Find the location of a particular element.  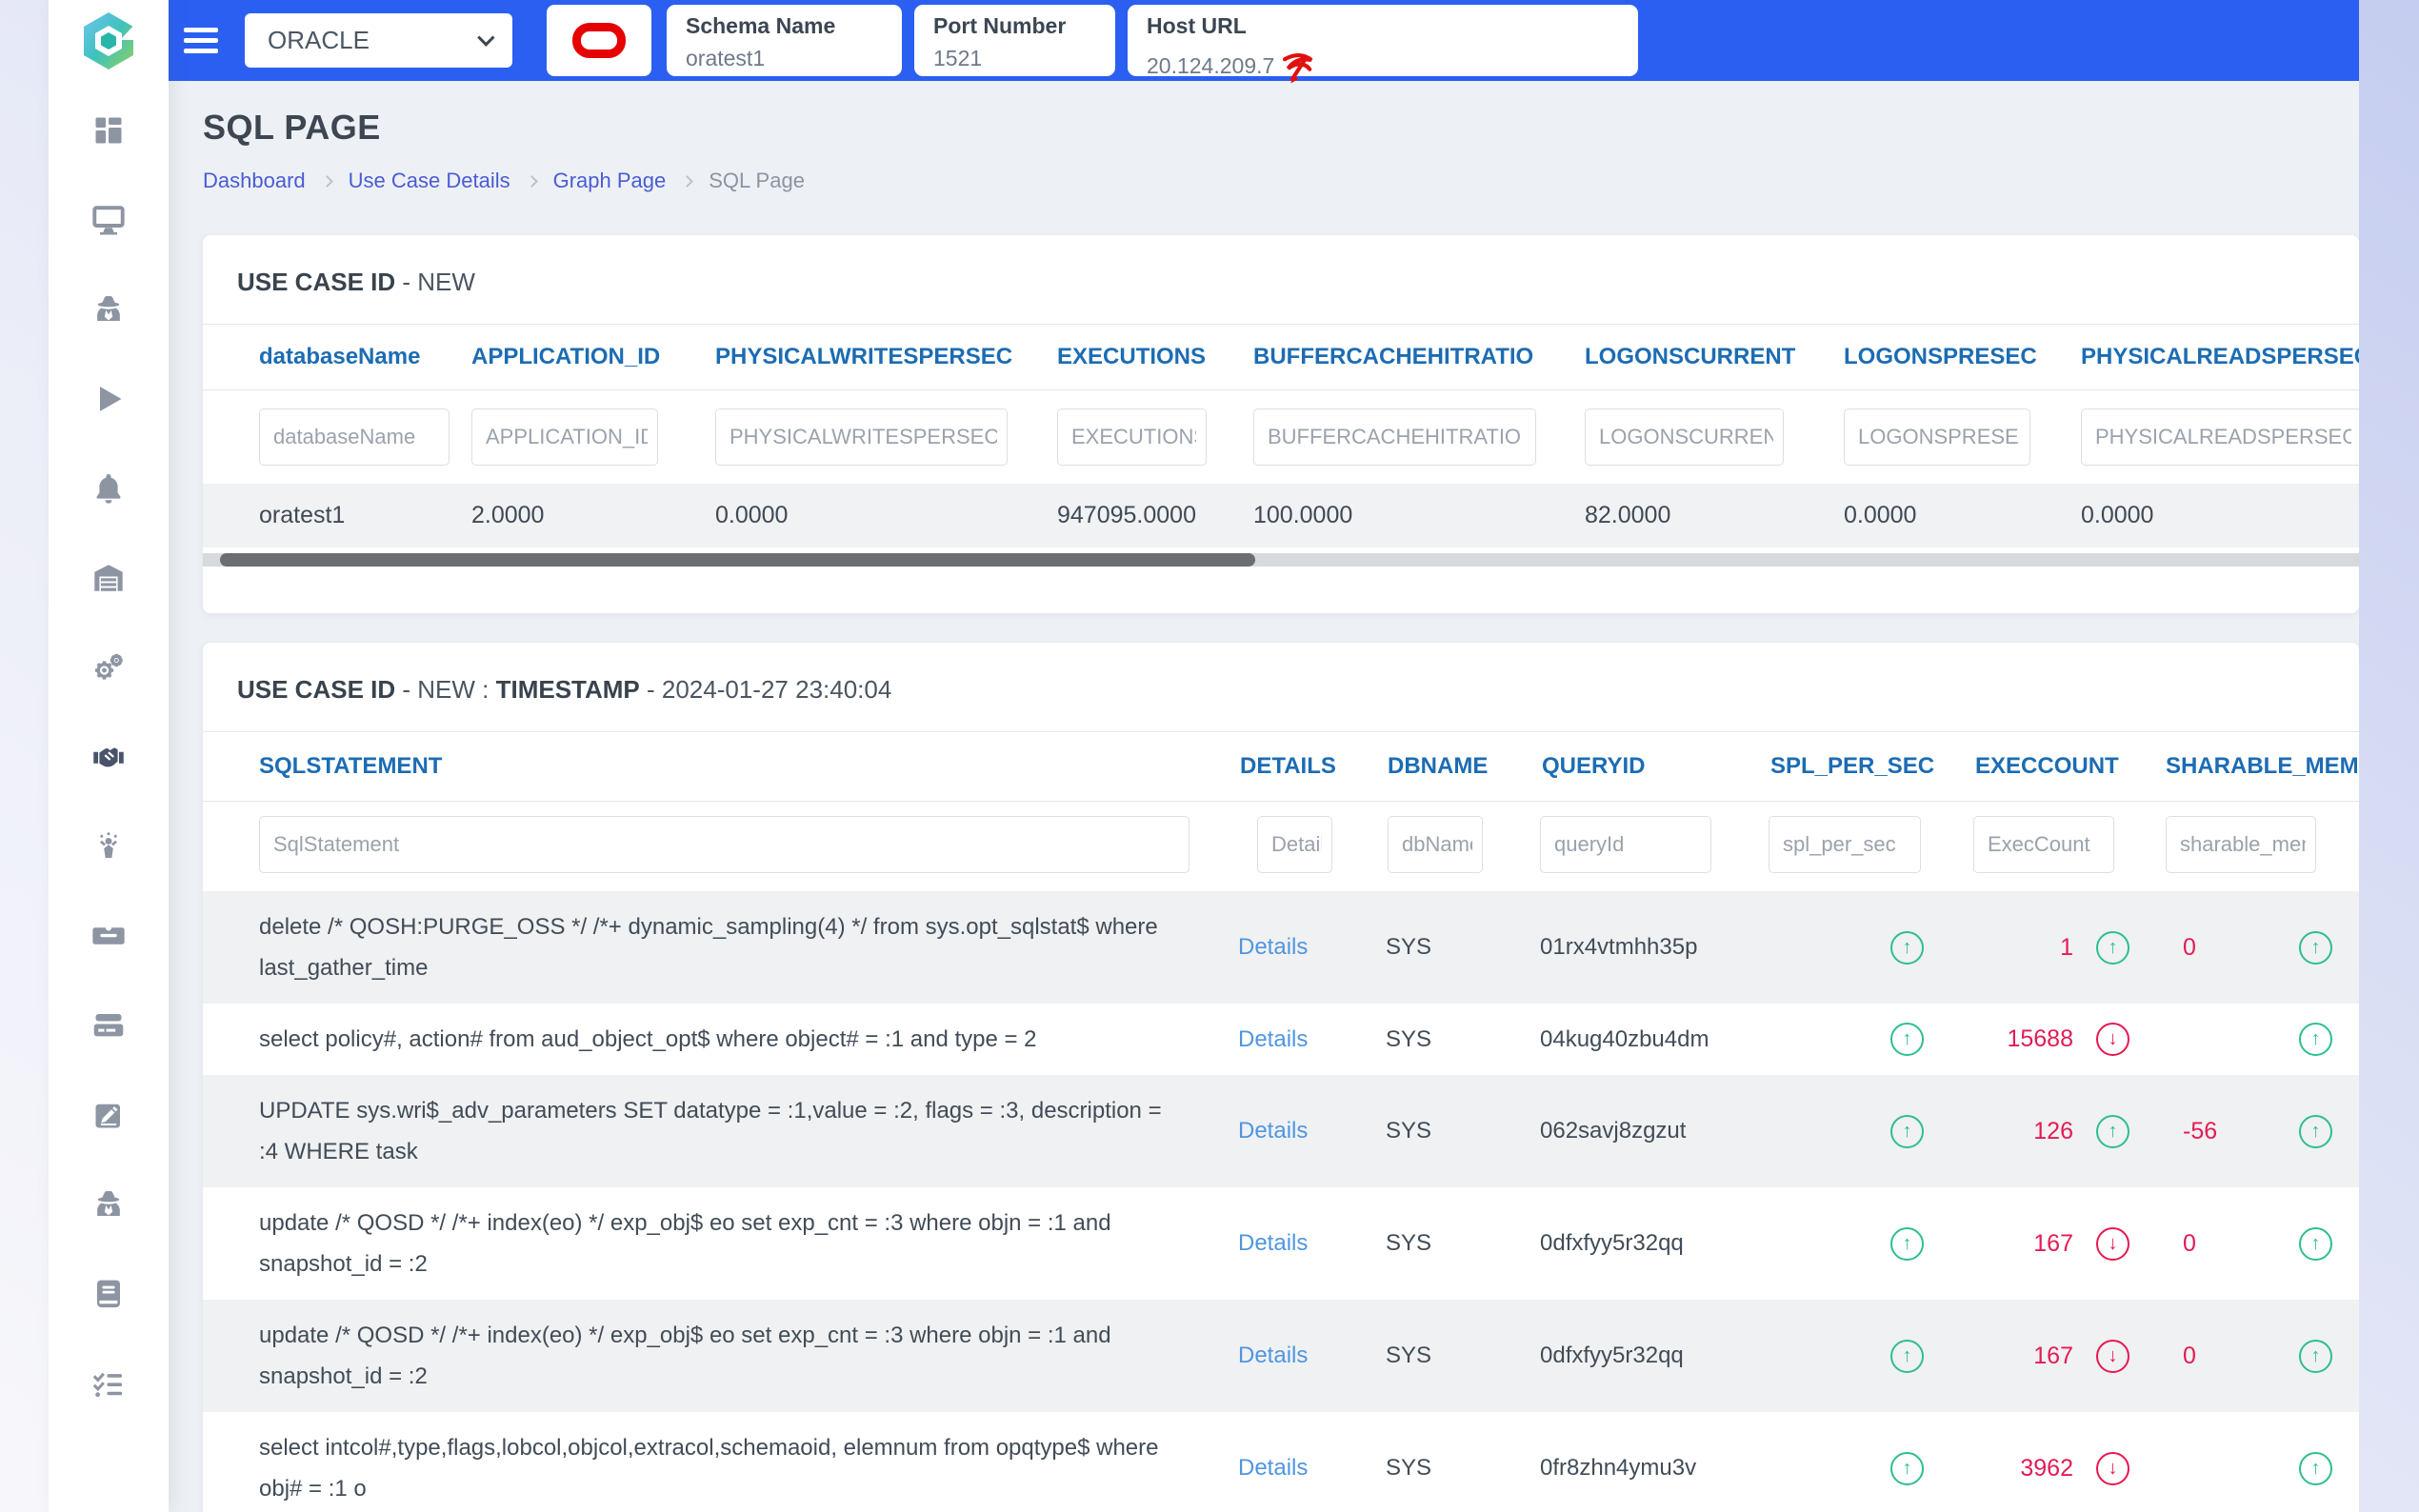

filter-input-dbname is located at coordinates (1435, 844).